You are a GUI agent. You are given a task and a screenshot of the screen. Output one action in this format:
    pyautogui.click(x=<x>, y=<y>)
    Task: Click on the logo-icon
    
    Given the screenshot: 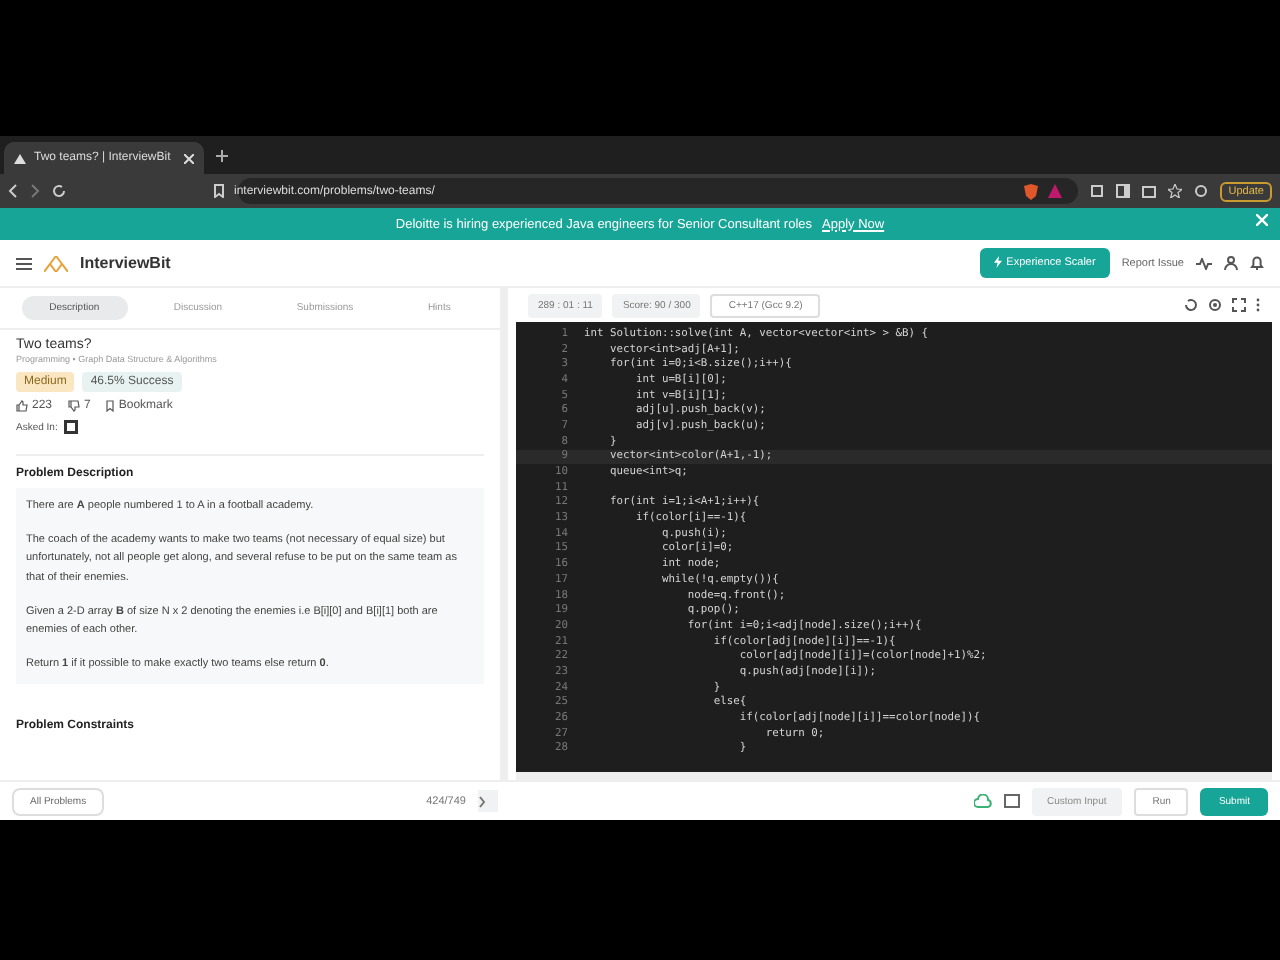 What is the action you would take?
    pyautogui.click(x=56, y=263)
    